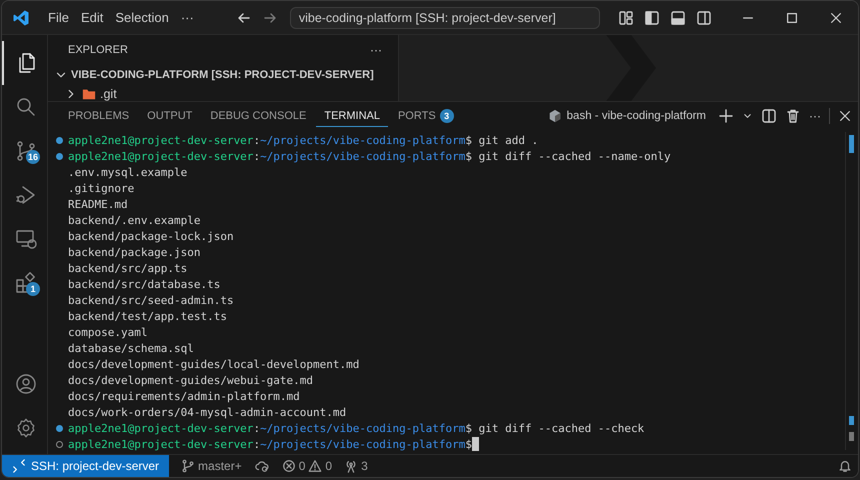 This screenshot has height=480, width=860. What do you see at coordinates (289, 466) in the screenshot?
I see `error-icon` at bounding box center [289, 466].